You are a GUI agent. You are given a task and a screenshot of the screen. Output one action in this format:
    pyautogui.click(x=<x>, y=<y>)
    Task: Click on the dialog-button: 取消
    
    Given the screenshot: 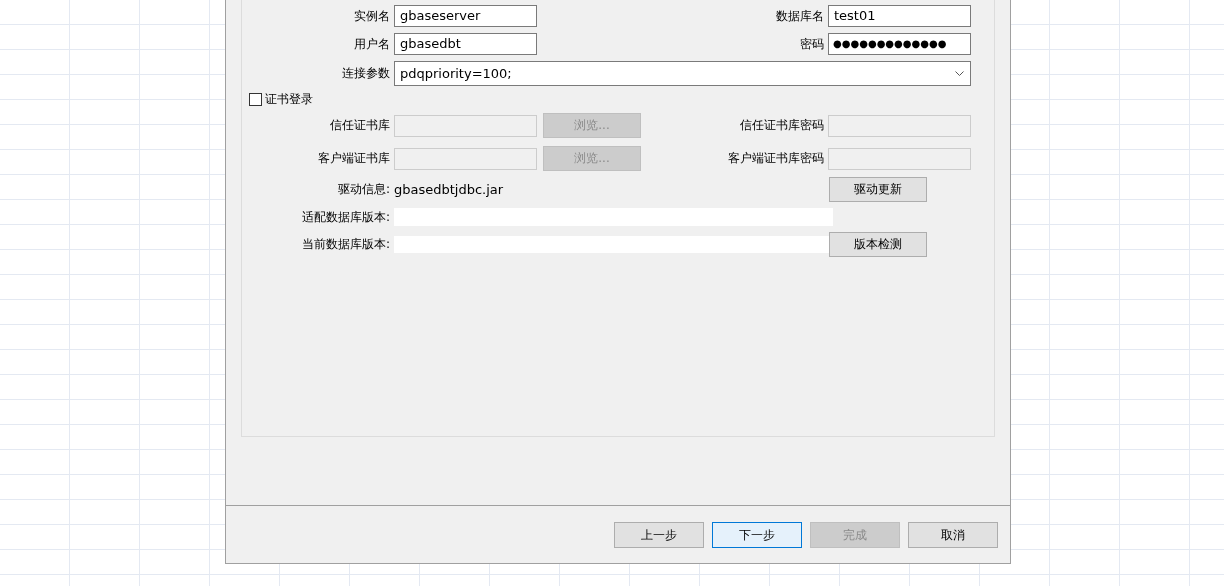 What is the action you would take?
    pyautogui.click(x=953, y=535)
    